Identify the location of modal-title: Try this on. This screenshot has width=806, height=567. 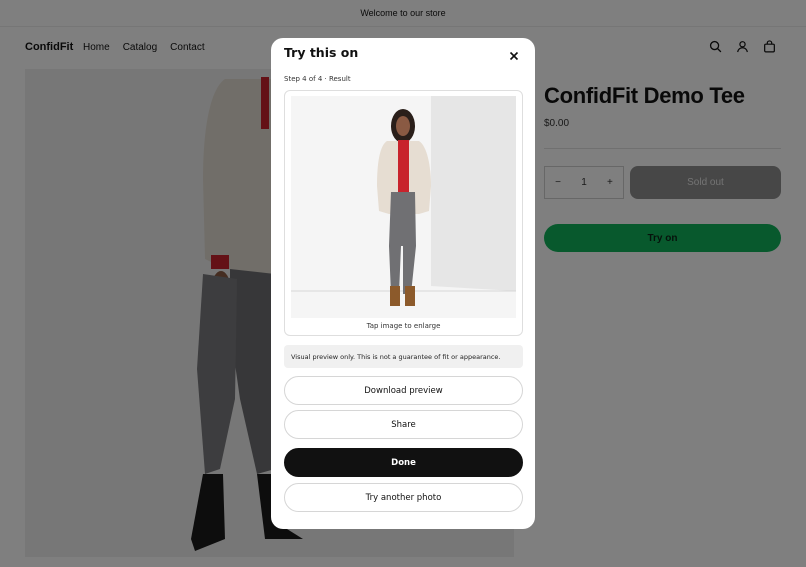
(321, 52).